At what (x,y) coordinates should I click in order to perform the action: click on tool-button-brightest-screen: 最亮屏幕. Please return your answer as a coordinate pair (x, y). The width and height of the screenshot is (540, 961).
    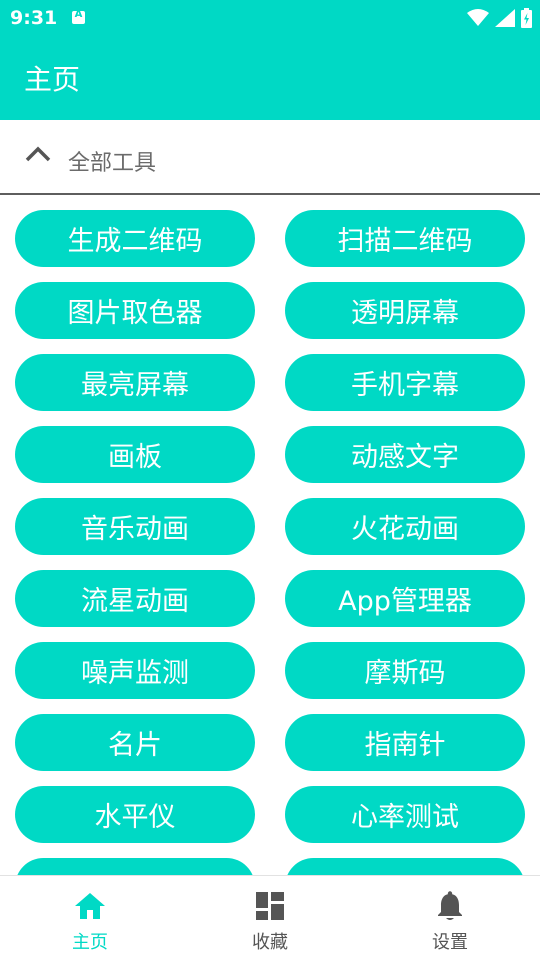
    Looking at the image, I should click on (135, 382).